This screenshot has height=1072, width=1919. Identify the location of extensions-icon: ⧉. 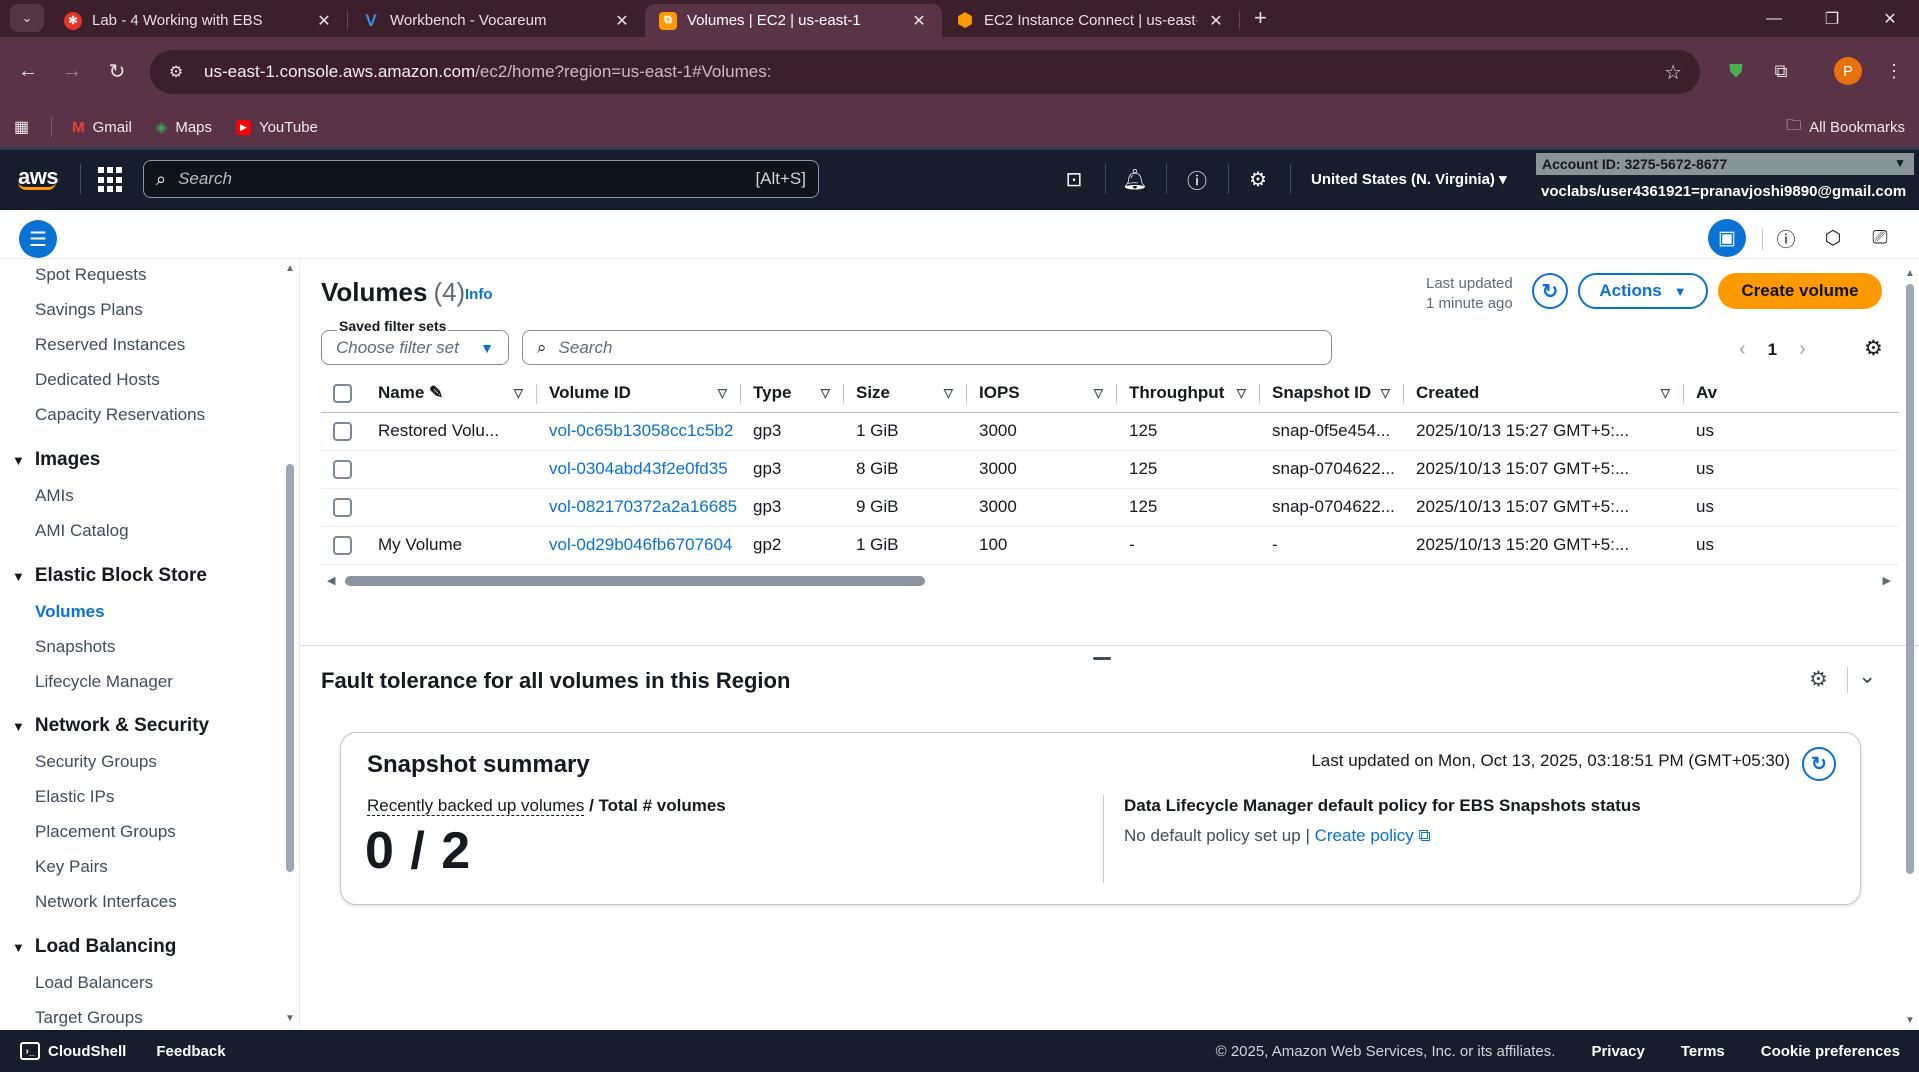
(1781, 71).